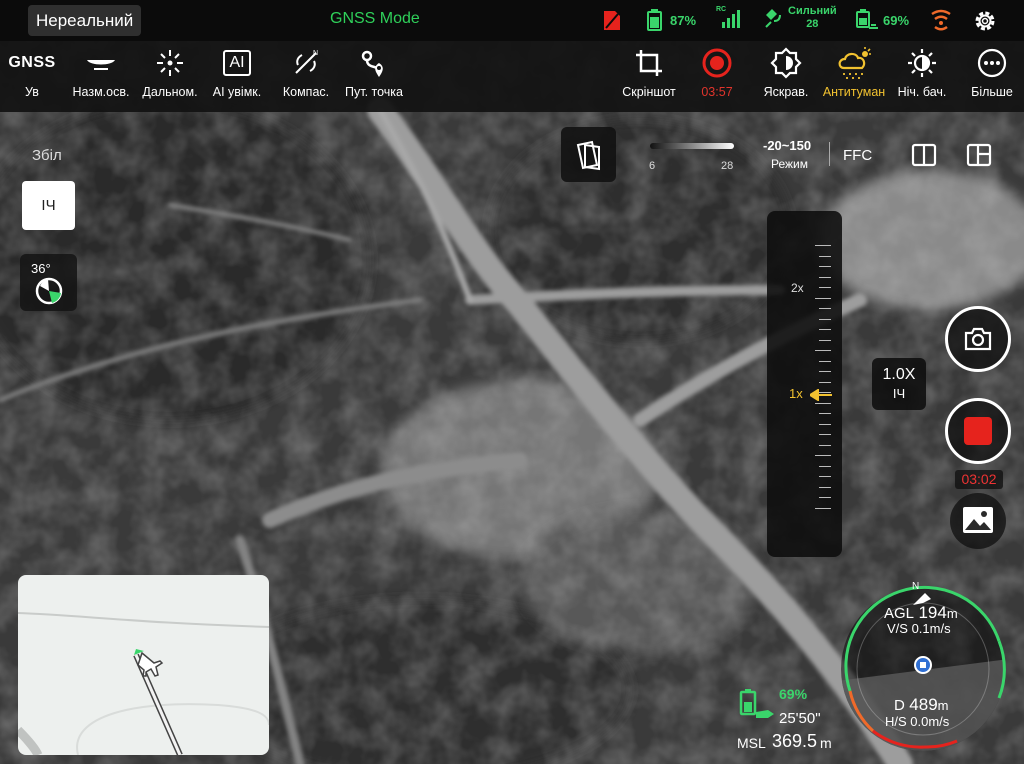  I want to click on photo-mode-button, so click(978, 339).